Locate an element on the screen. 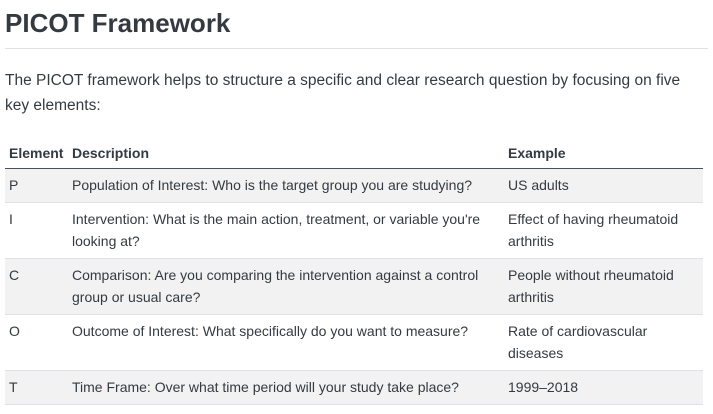 Image resolution: width=713 pixels, height=414 pixels. element-cell: I is located at coordinates (36, 230).